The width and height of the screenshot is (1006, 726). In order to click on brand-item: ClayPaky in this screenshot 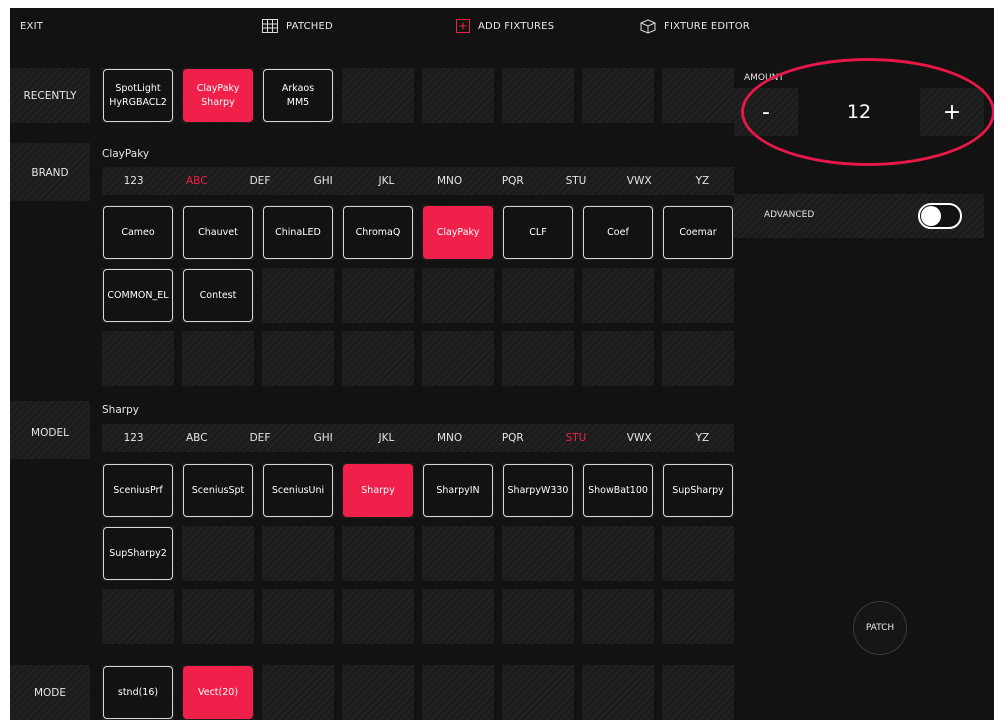, I will do `click(458, 232)`.